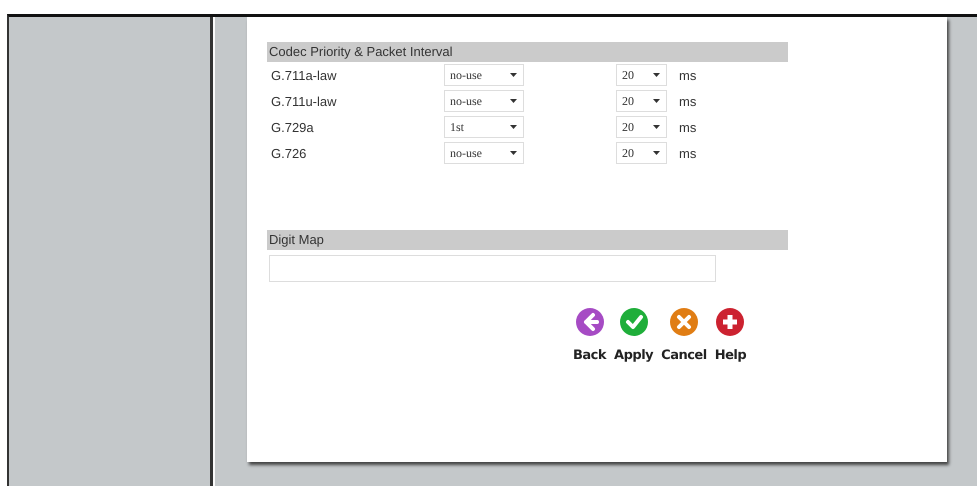 Image resolution: width=977 pixels, height=486 pixels. Describe the element at coordinates (527, 240) in the screenshot. I see `section-header: Digit Map` at that location.